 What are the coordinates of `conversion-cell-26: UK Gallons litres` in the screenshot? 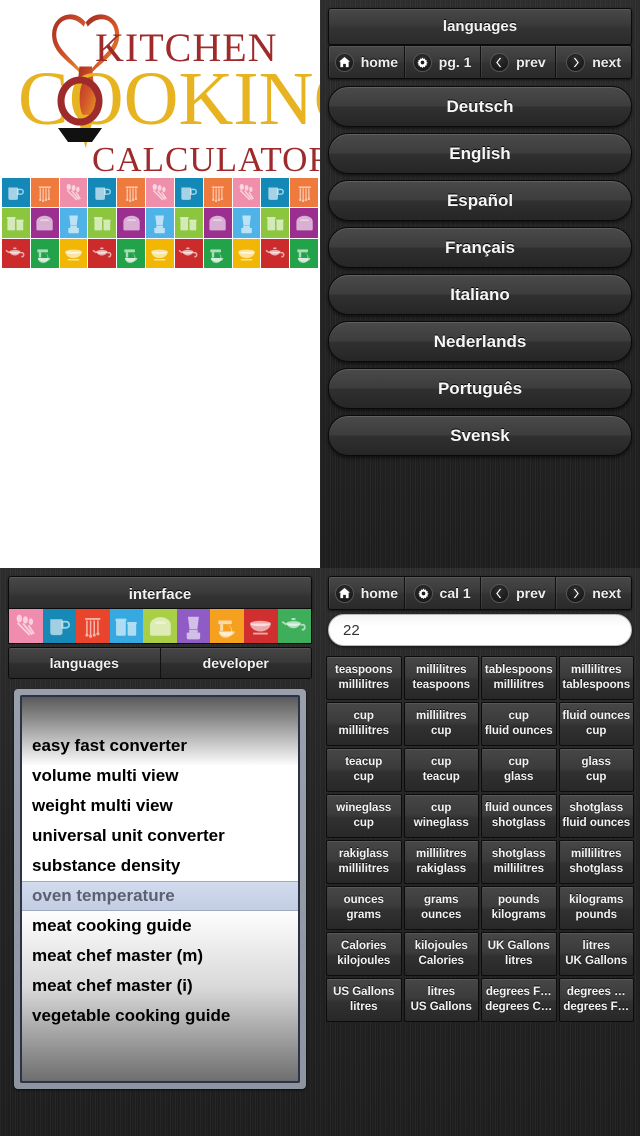 It's located at (519, 954).